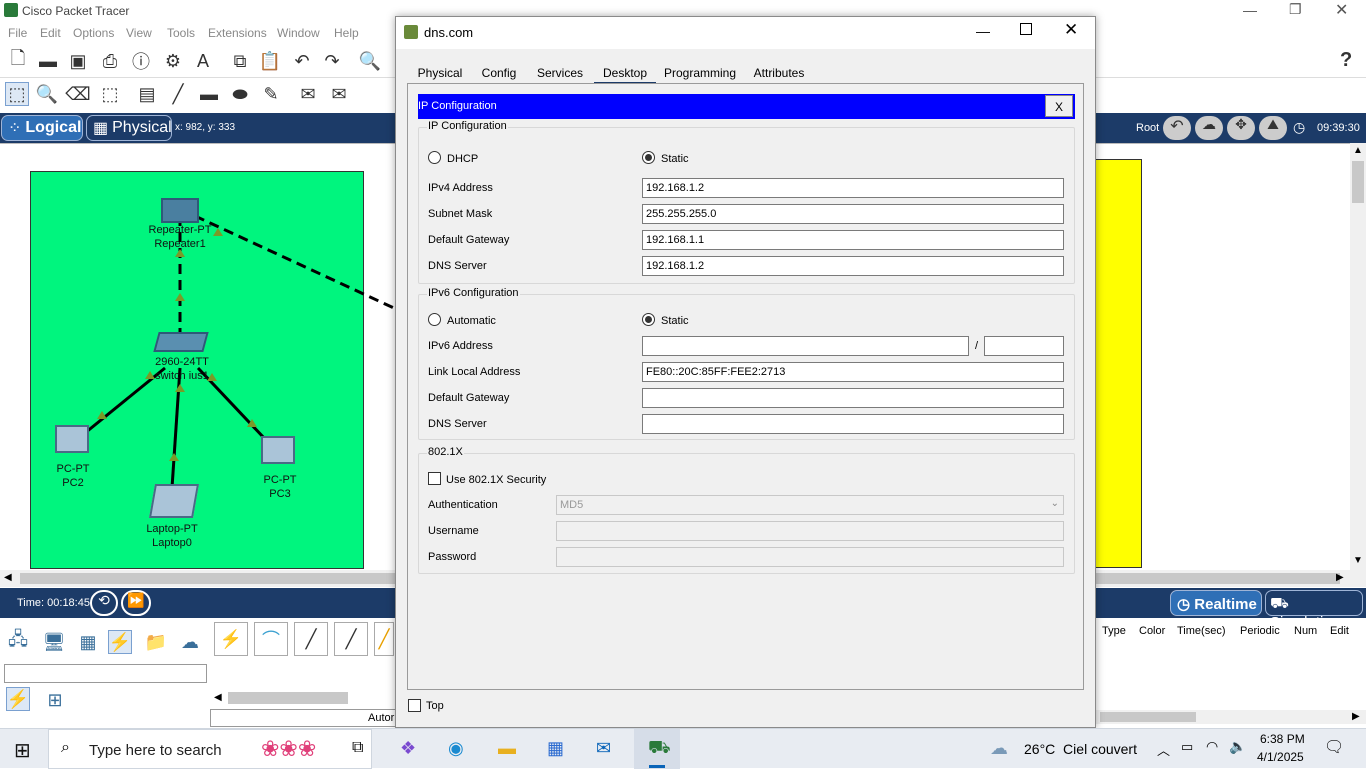 The image size is (1366, 769). Describe the element at coordinates (203, 61) in the screenshot. I see `activity-wizard-icon: A` at that location.